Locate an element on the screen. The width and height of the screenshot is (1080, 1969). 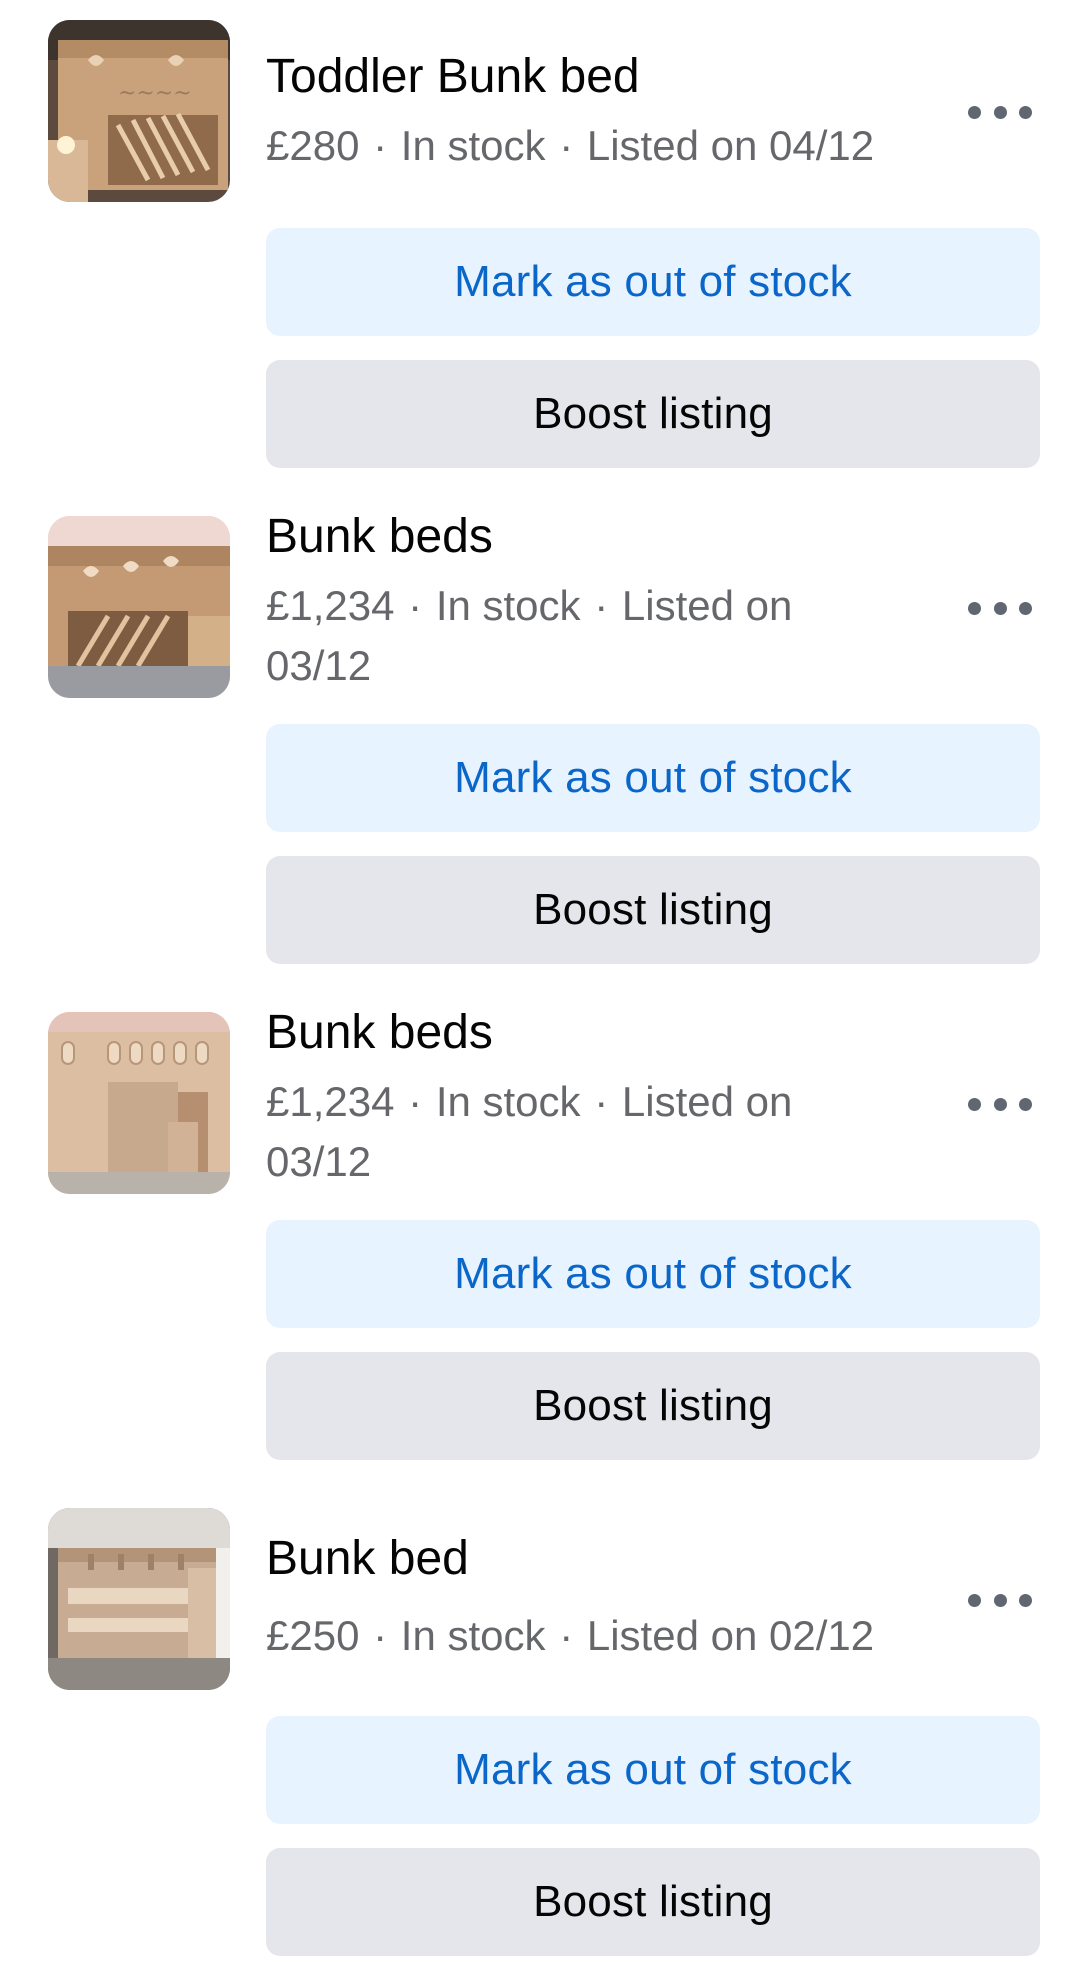
listing-thumbnail: ~~~~ is located at coordinates (139, 111).